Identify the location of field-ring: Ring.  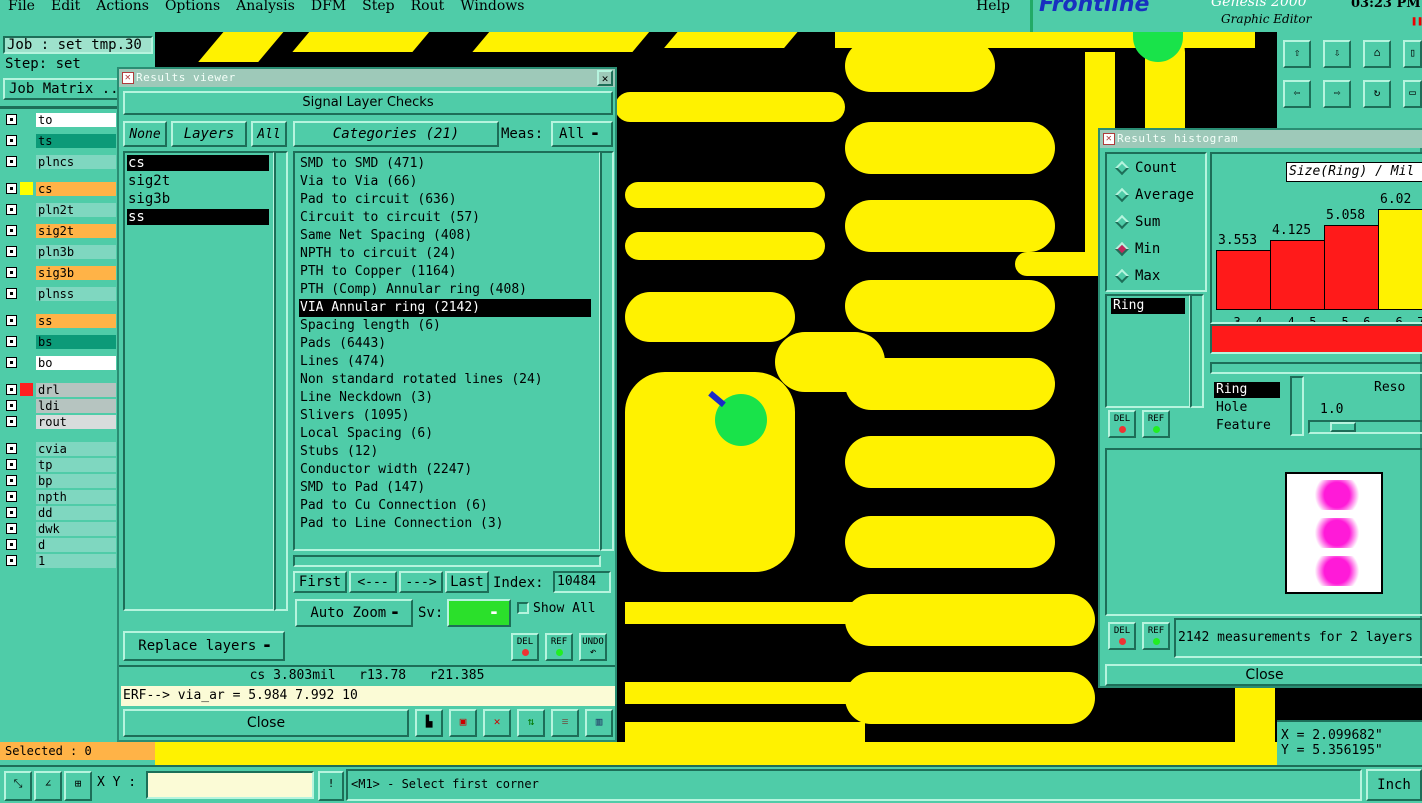
(1247, 390).